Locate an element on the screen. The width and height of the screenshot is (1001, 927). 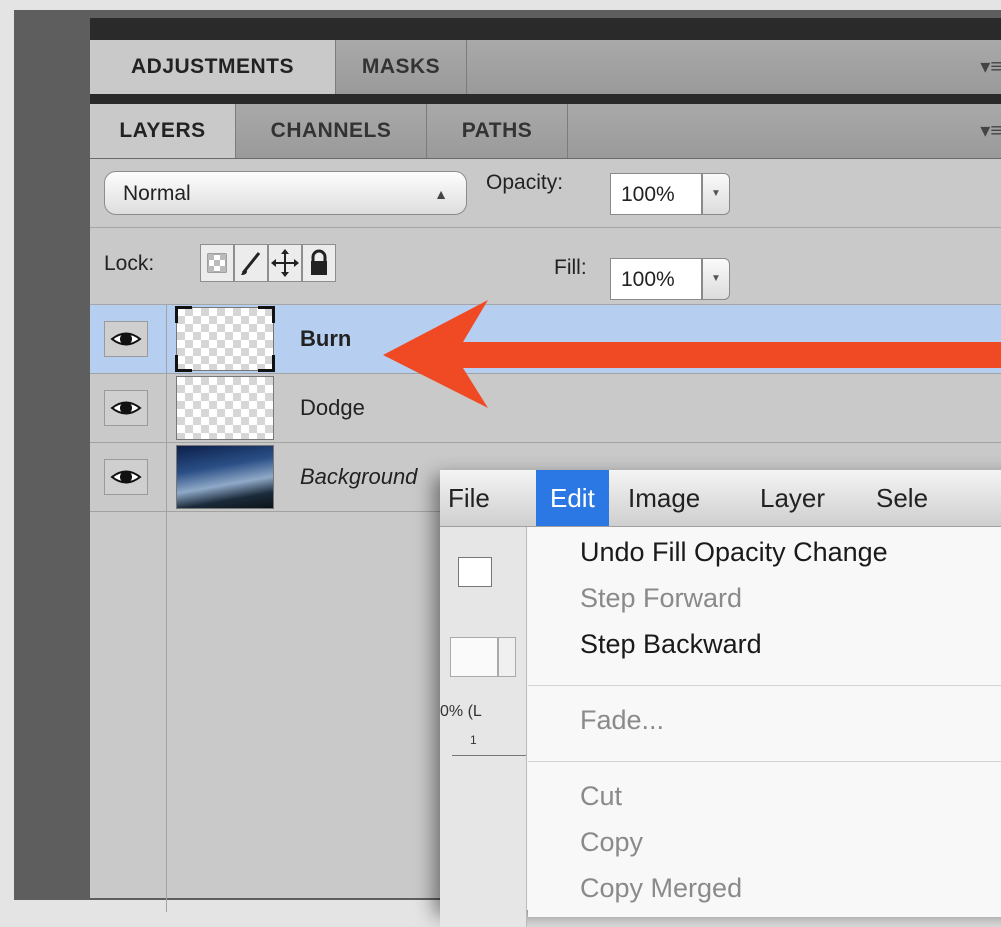
layer-name-background: Background is located at coordinates (358, 477).